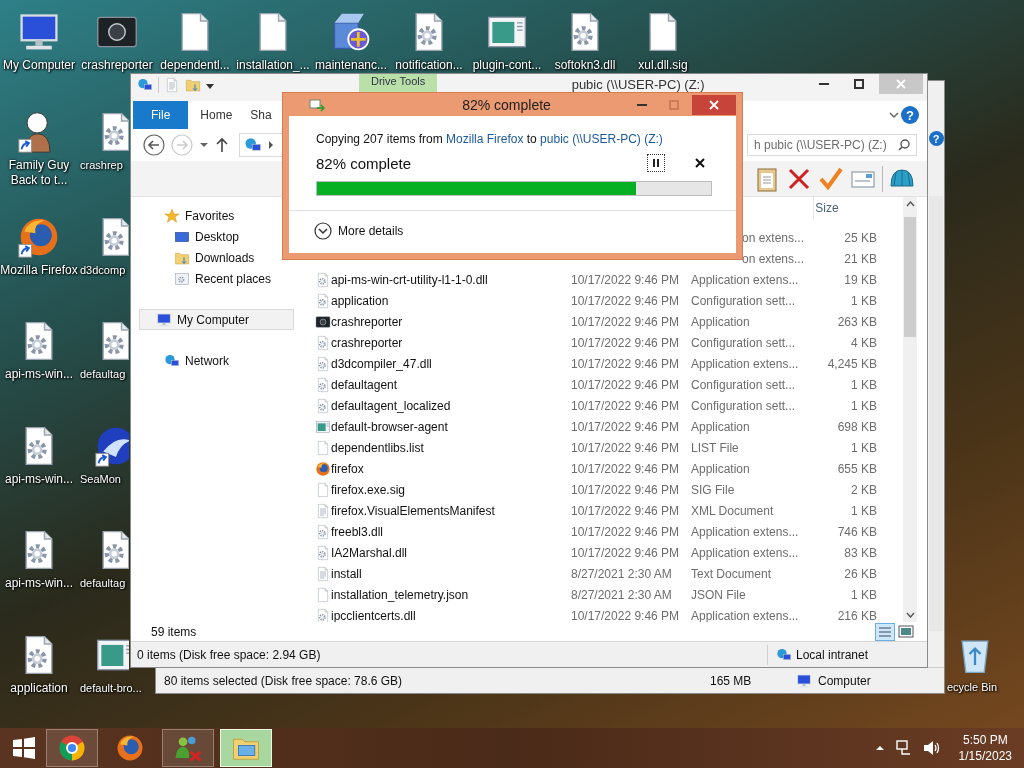  What do you see at coordinates (700, 163) in the screenshot?
I see `cancel-button` at bounding box center [700, 163].